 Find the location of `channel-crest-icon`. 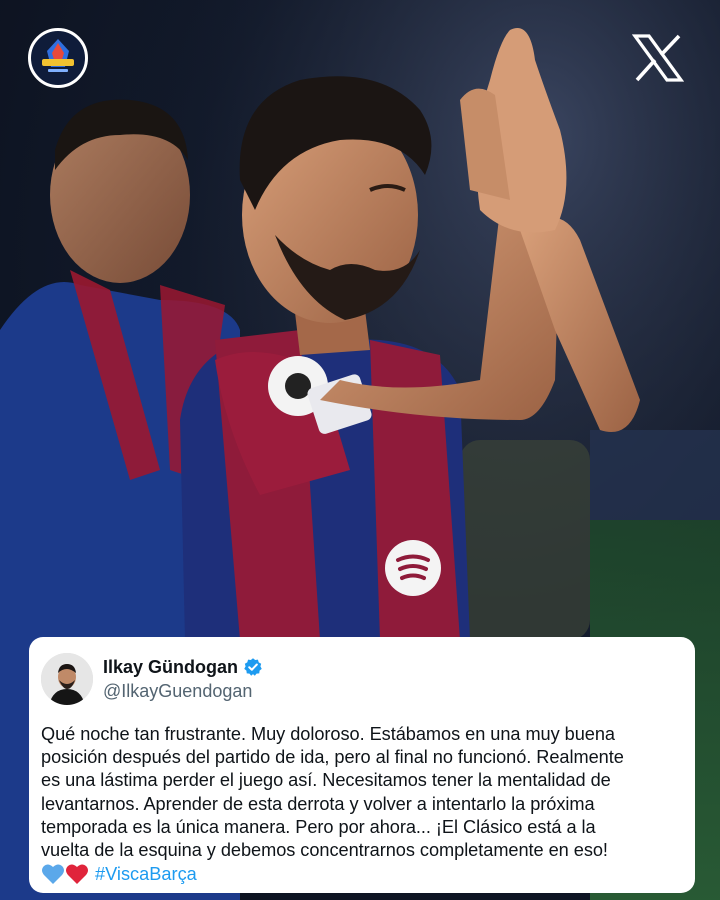

channel-crest-icon is located at coordinates (58, 58).